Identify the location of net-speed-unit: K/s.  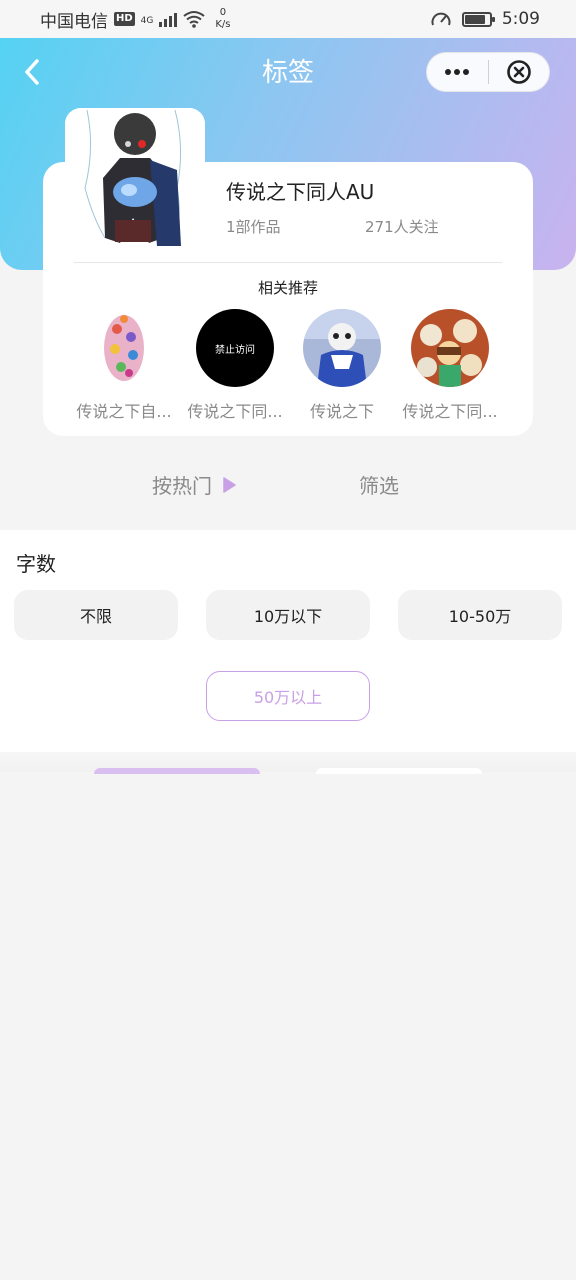
(223, 24).